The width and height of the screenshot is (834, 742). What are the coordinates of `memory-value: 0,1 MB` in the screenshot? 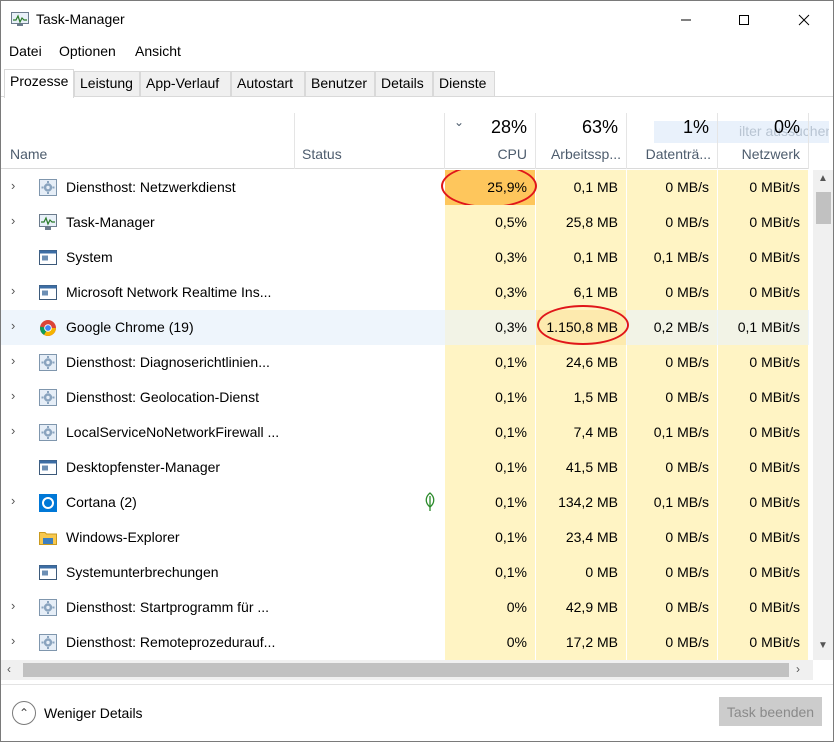 It's located at (581, 257).